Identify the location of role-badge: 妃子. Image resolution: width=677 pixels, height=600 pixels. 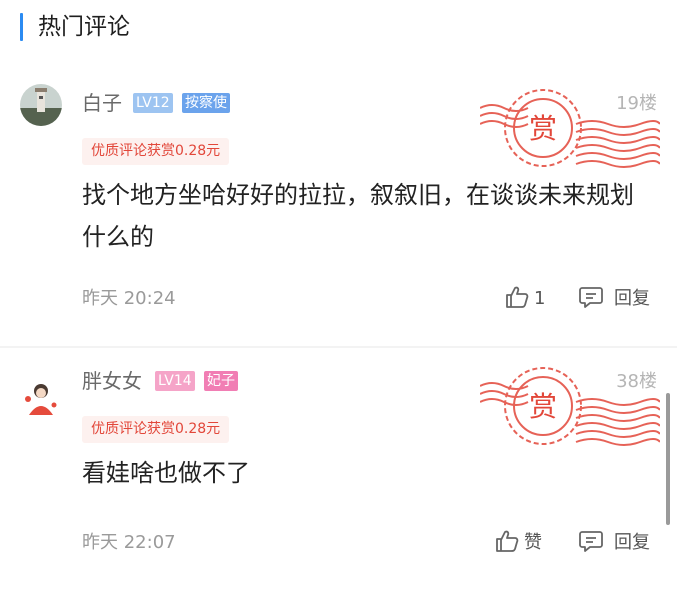
(221, 381).